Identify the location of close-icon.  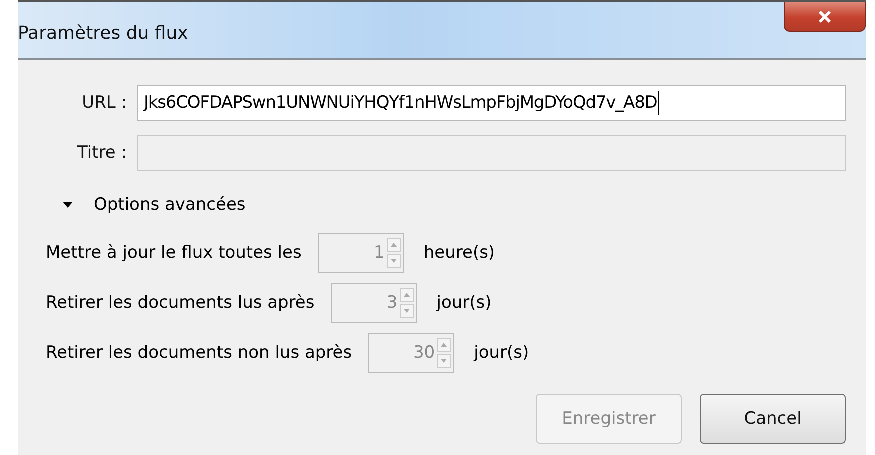
(825, 17).